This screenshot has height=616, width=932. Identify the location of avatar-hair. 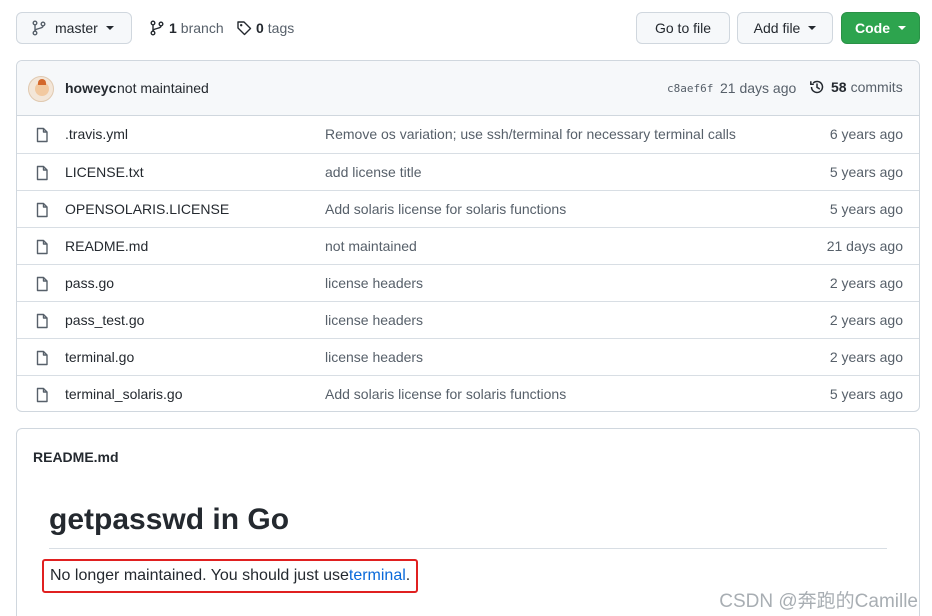
(42, 82).